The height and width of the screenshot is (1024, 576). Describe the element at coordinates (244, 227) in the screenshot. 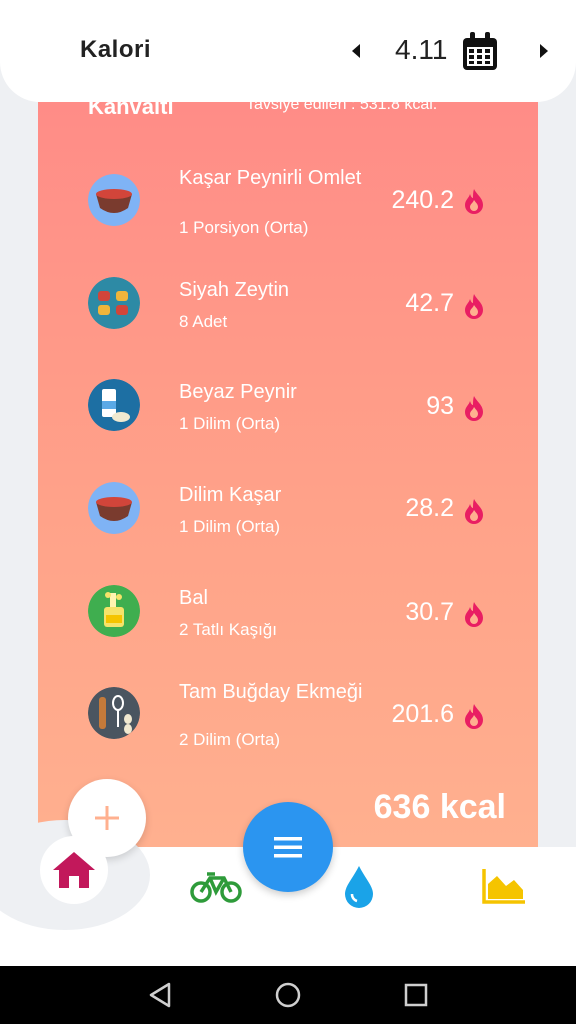

I see `food-portion: 1 Porsiyon (Orta)` at that location.